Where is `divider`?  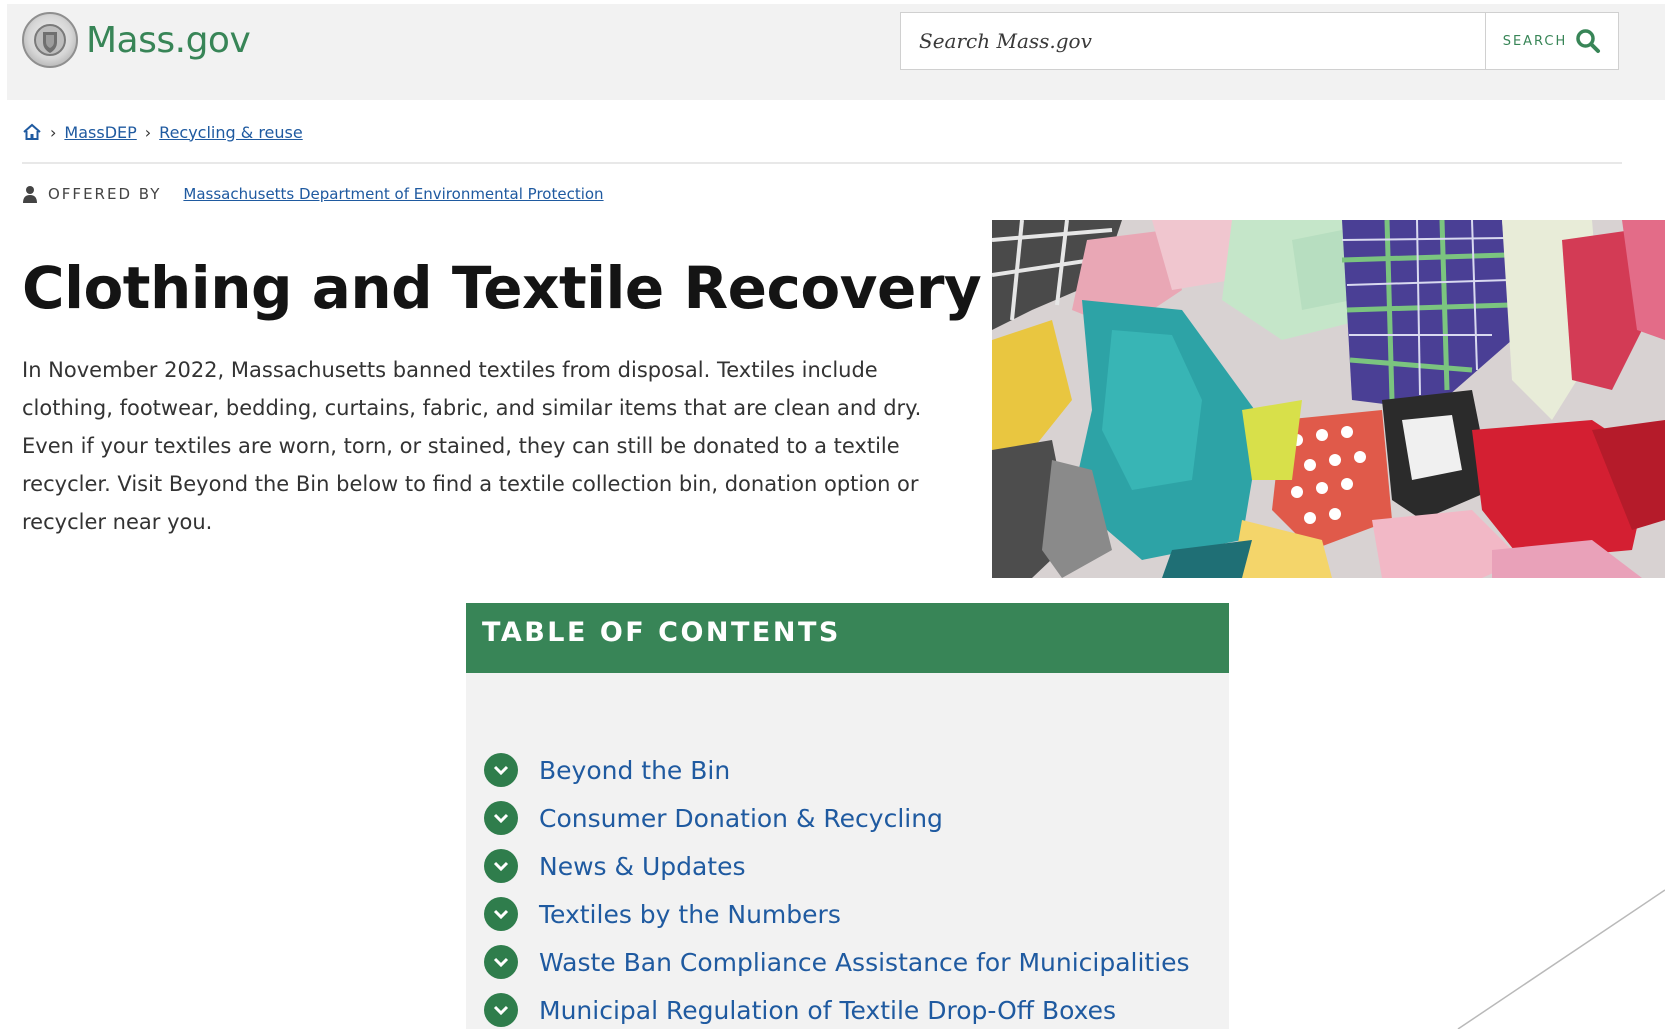
divider is located at coordinates (822, 163).